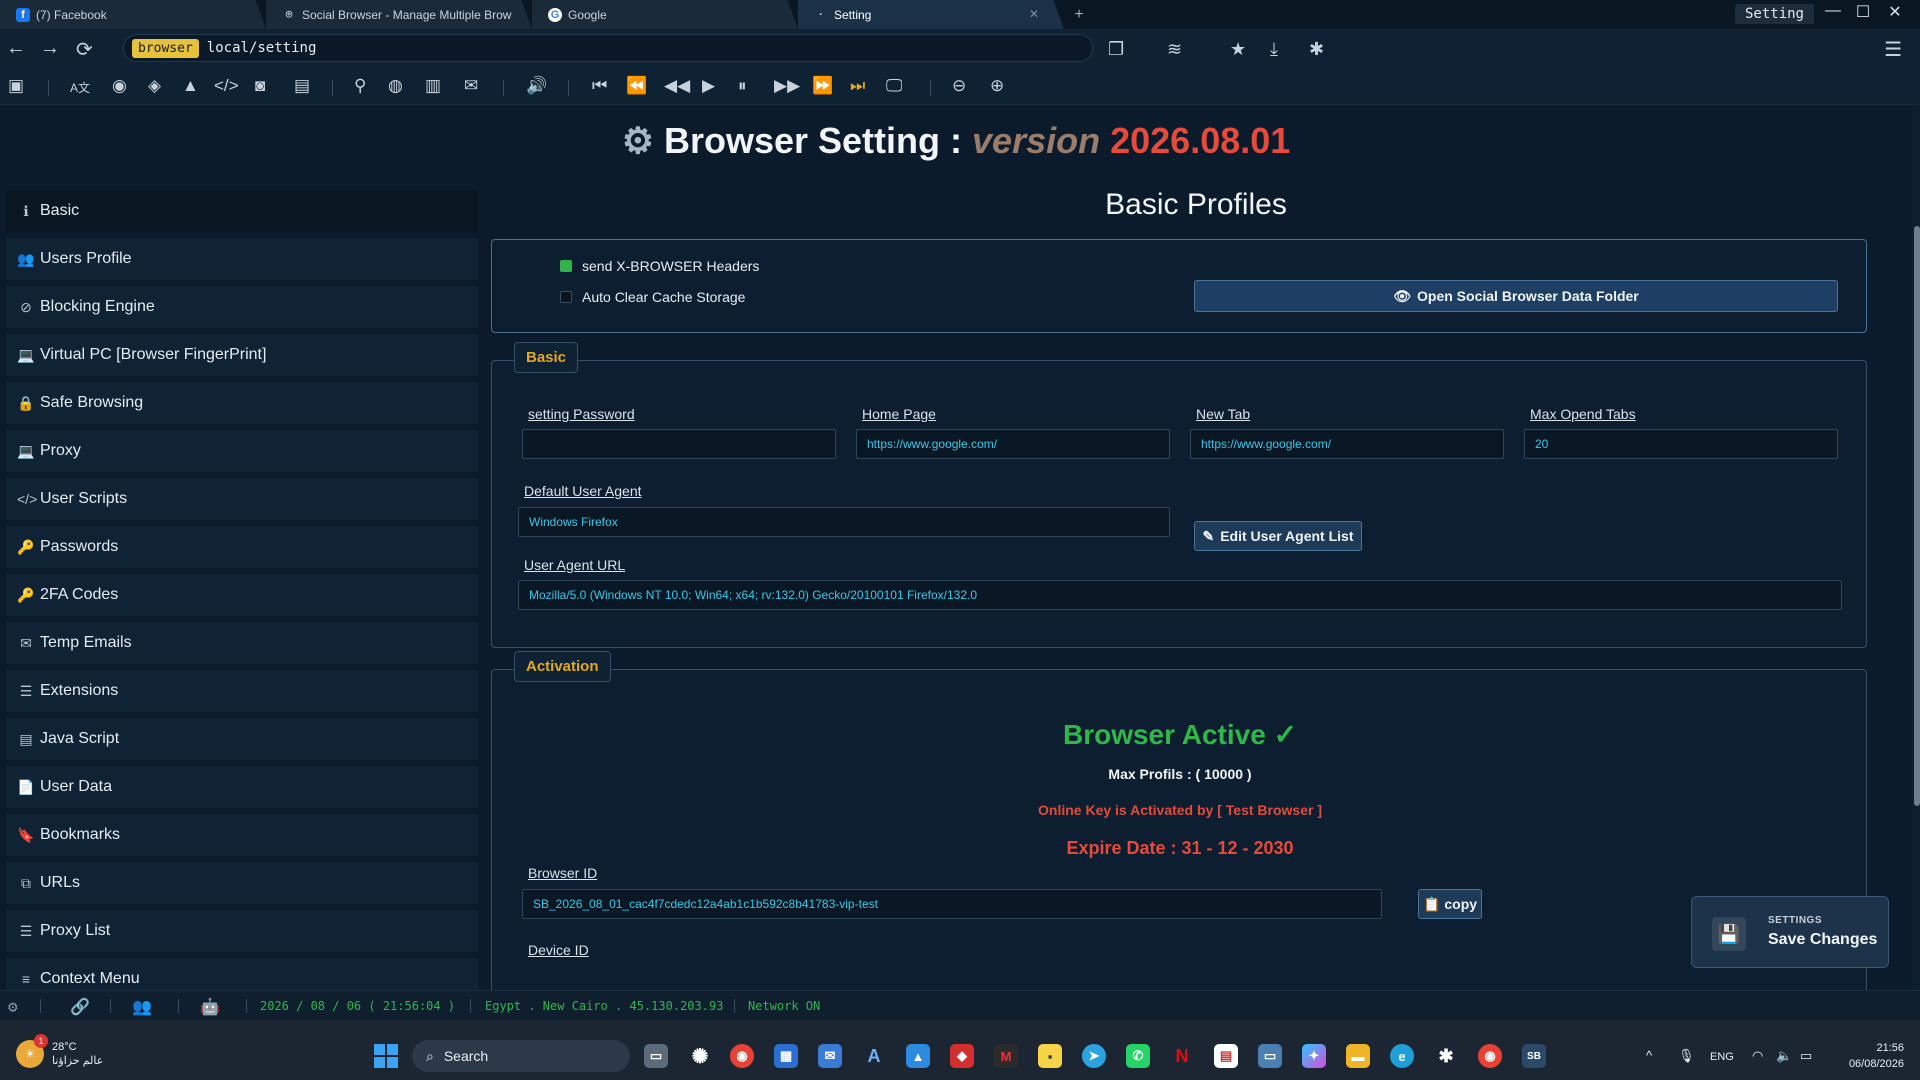 The height and width of the screenshot is (1080, 1920). Describe the element at coordinates (1806, 1056) in the screenshot. I see `battery-icon: ▭` at that location.